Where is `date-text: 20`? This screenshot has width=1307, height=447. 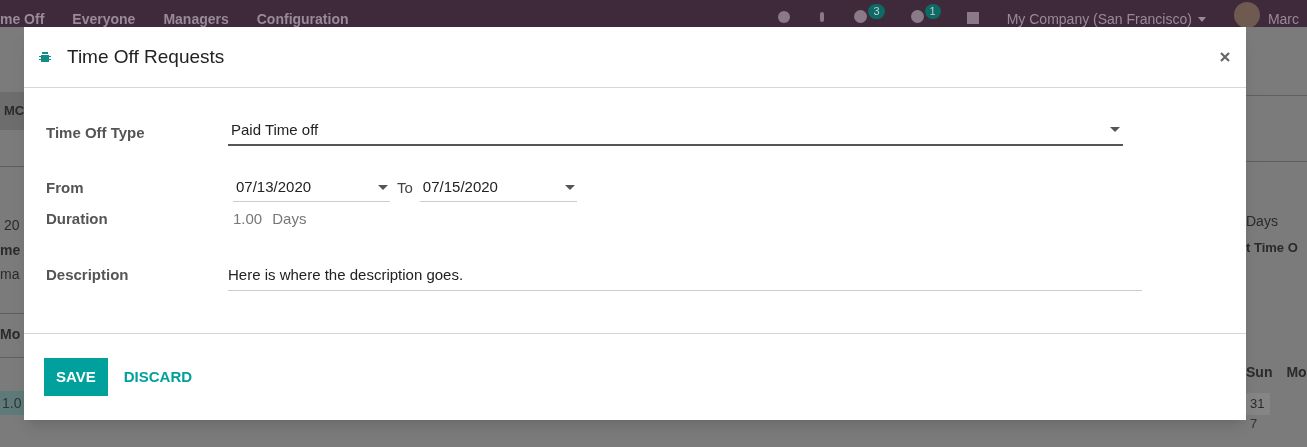 date-text: 20 is located at coordinates (12, 225).